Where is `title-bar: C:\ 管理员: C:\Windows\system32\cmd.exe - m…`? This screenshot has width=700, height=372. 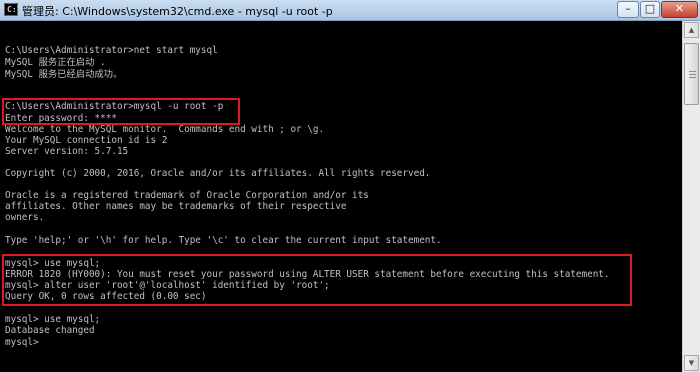
title-bar: C:\ 管理员: C:\Windows\system32\cmd.exe - m… is located at coordinates (350, 10).